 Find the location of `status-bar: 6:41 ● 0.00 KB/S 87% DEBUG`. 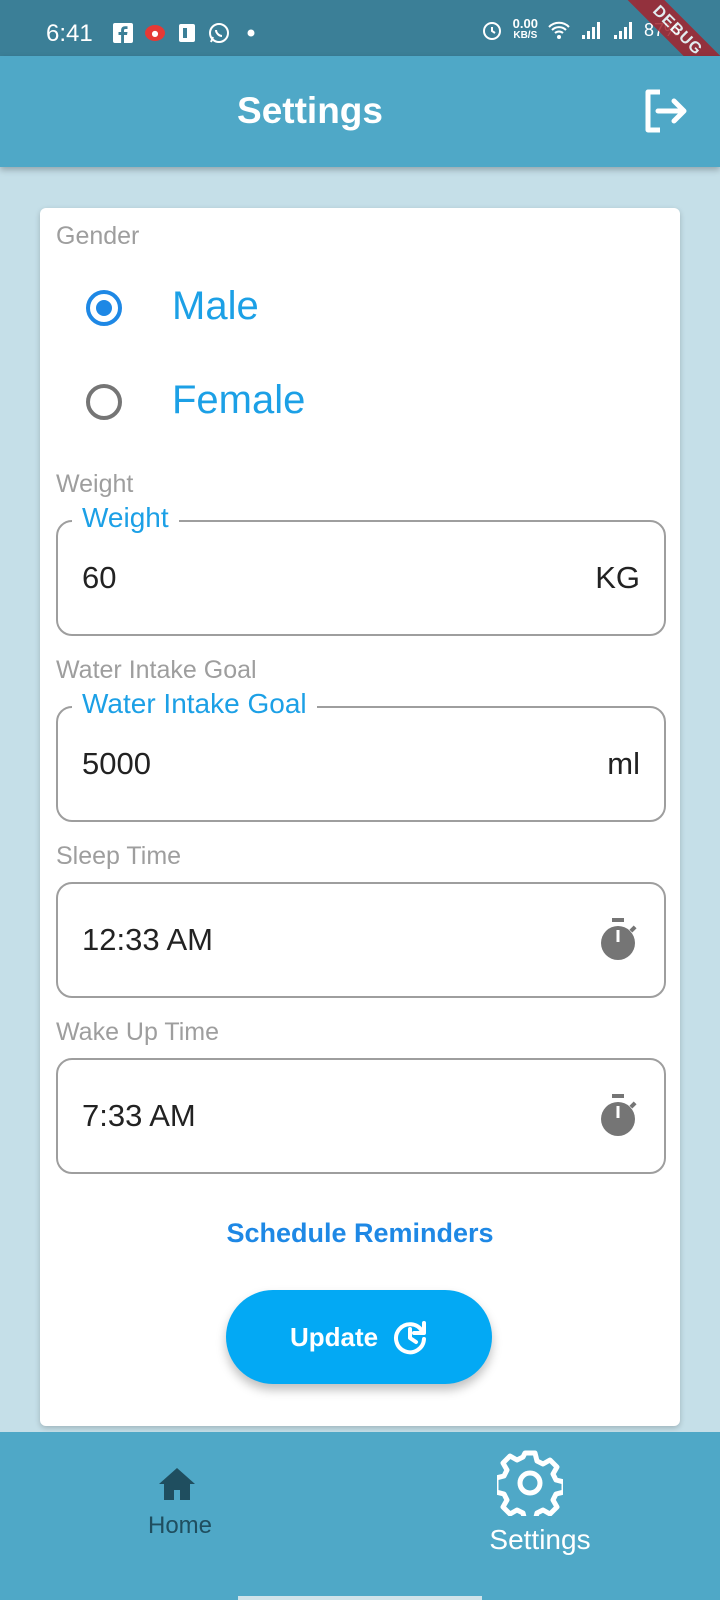

status-bar: 6:41 ● 0.00 KB/S 87% DEBUG is located at coordinates (360, 47).